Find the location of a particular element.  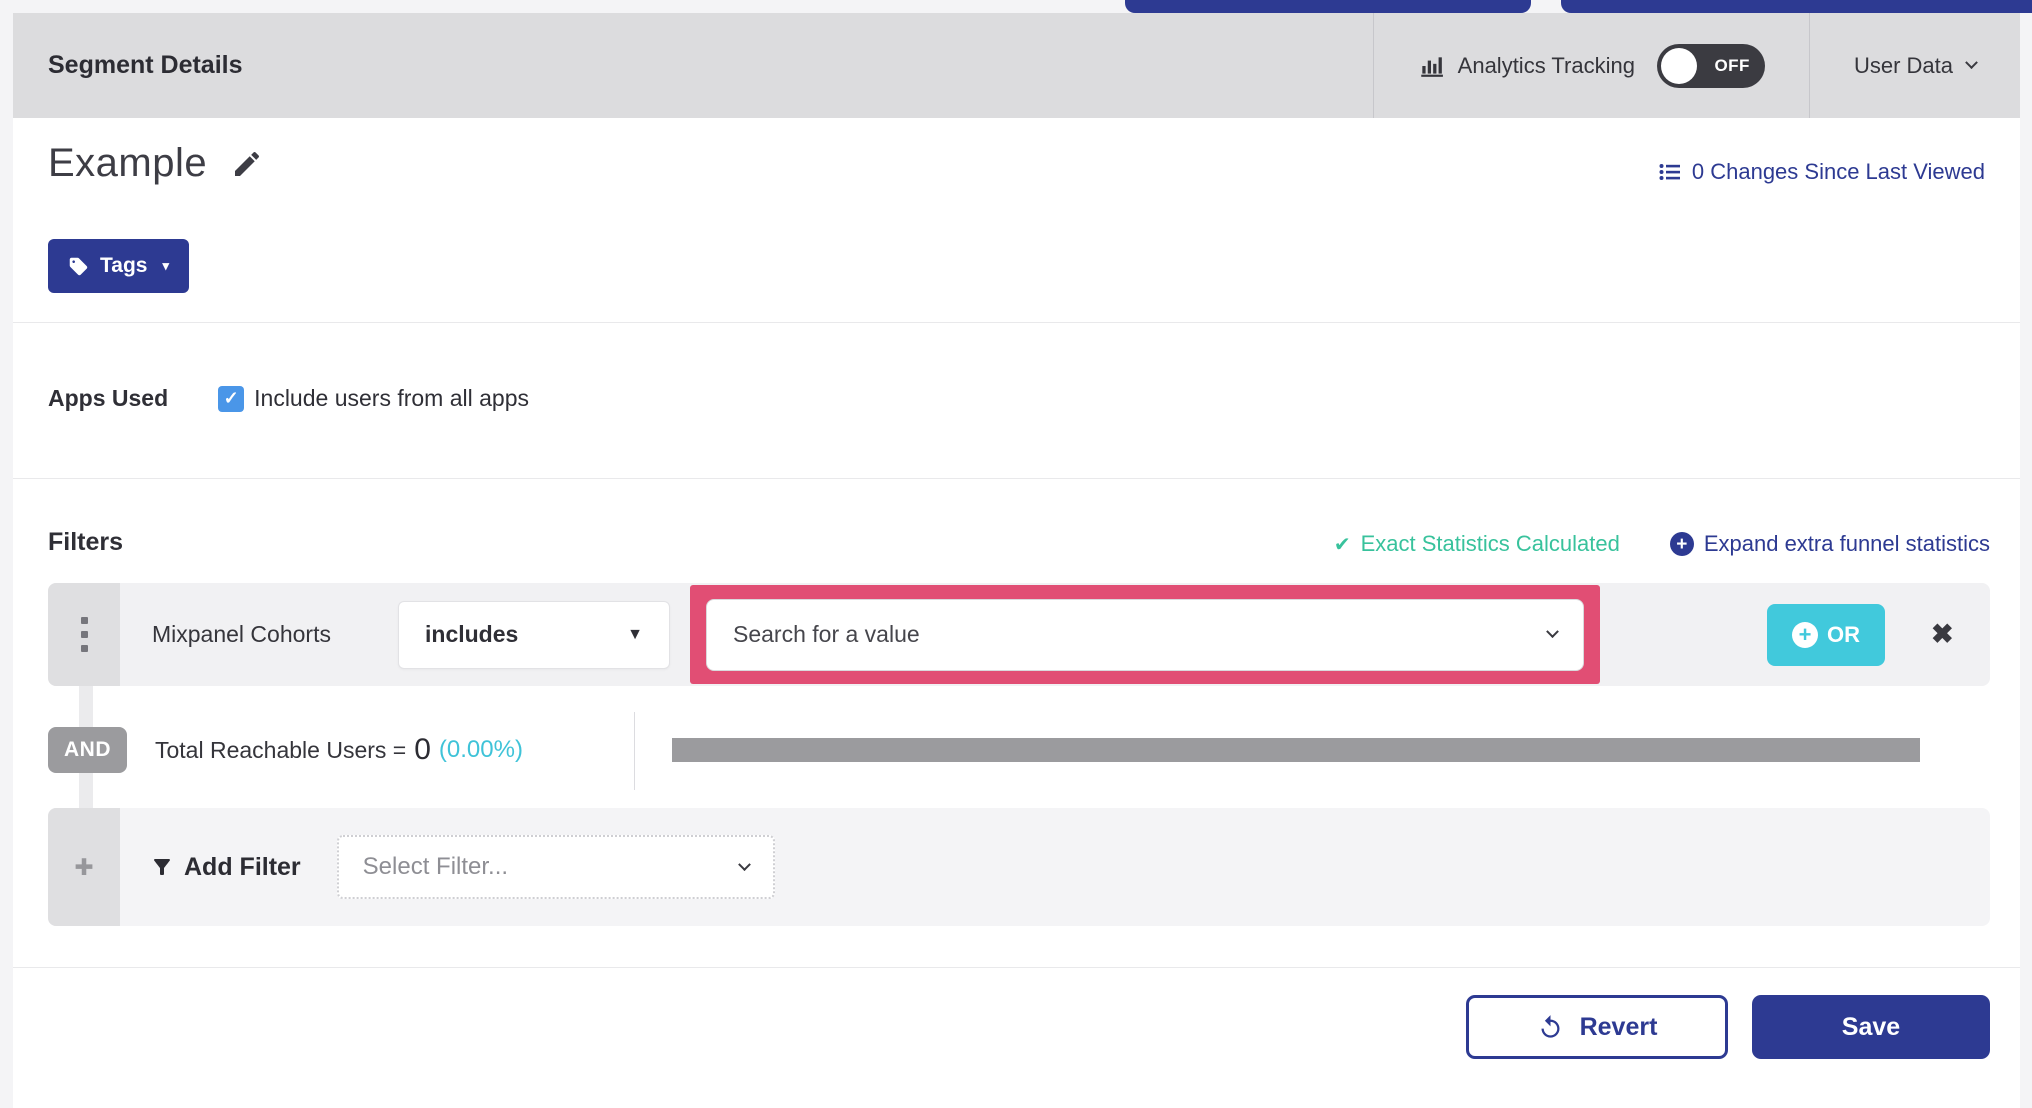

user-data-dropdown: User Data is located at coordinates (1914, 65).